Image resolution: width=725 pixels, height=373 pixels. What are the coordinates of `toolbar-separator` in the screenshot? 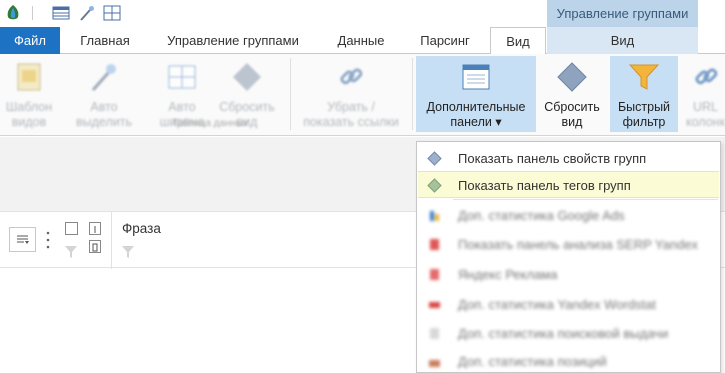 It's located at (32, 13).